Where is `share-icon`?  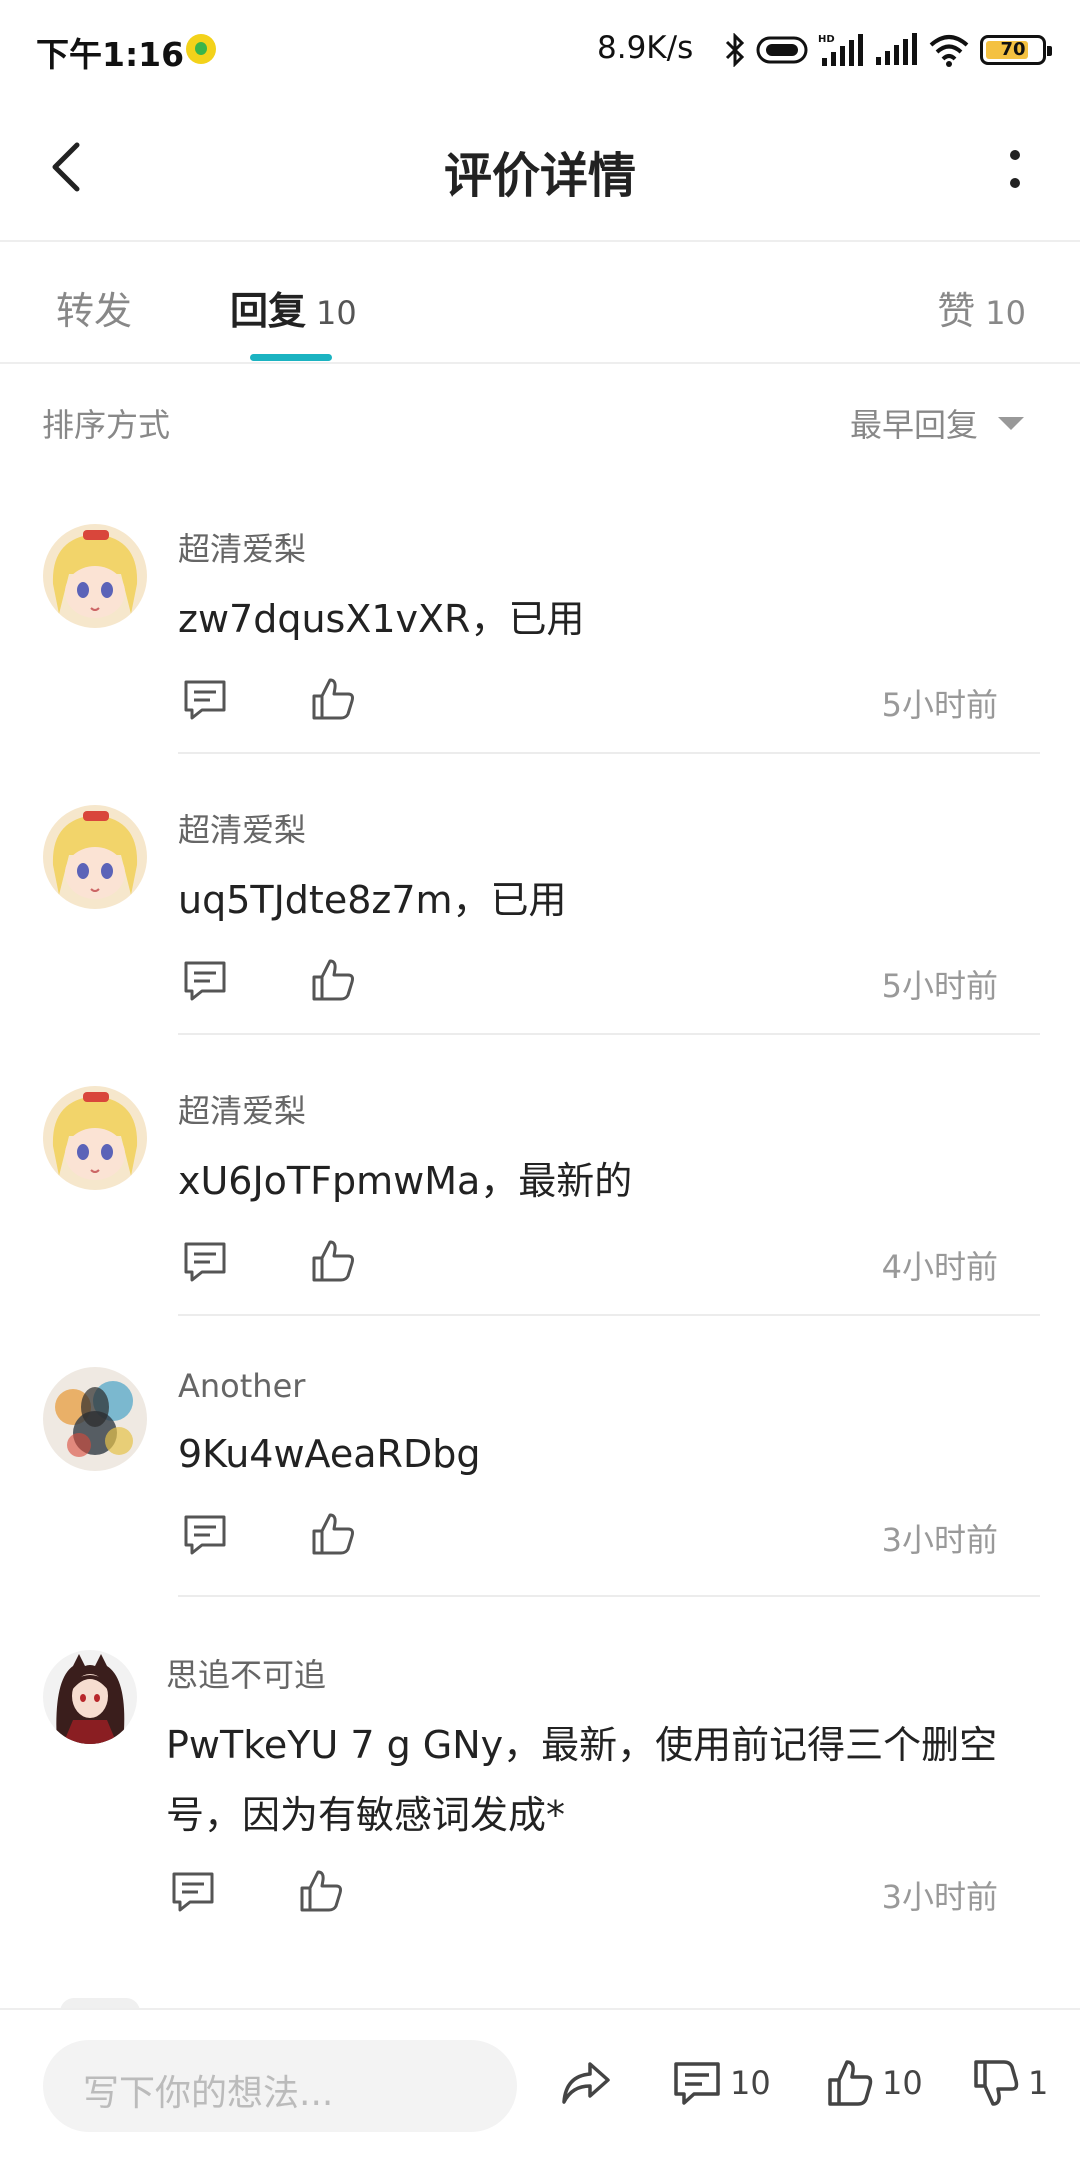
share-icon is located at coordinates (586, 2083).